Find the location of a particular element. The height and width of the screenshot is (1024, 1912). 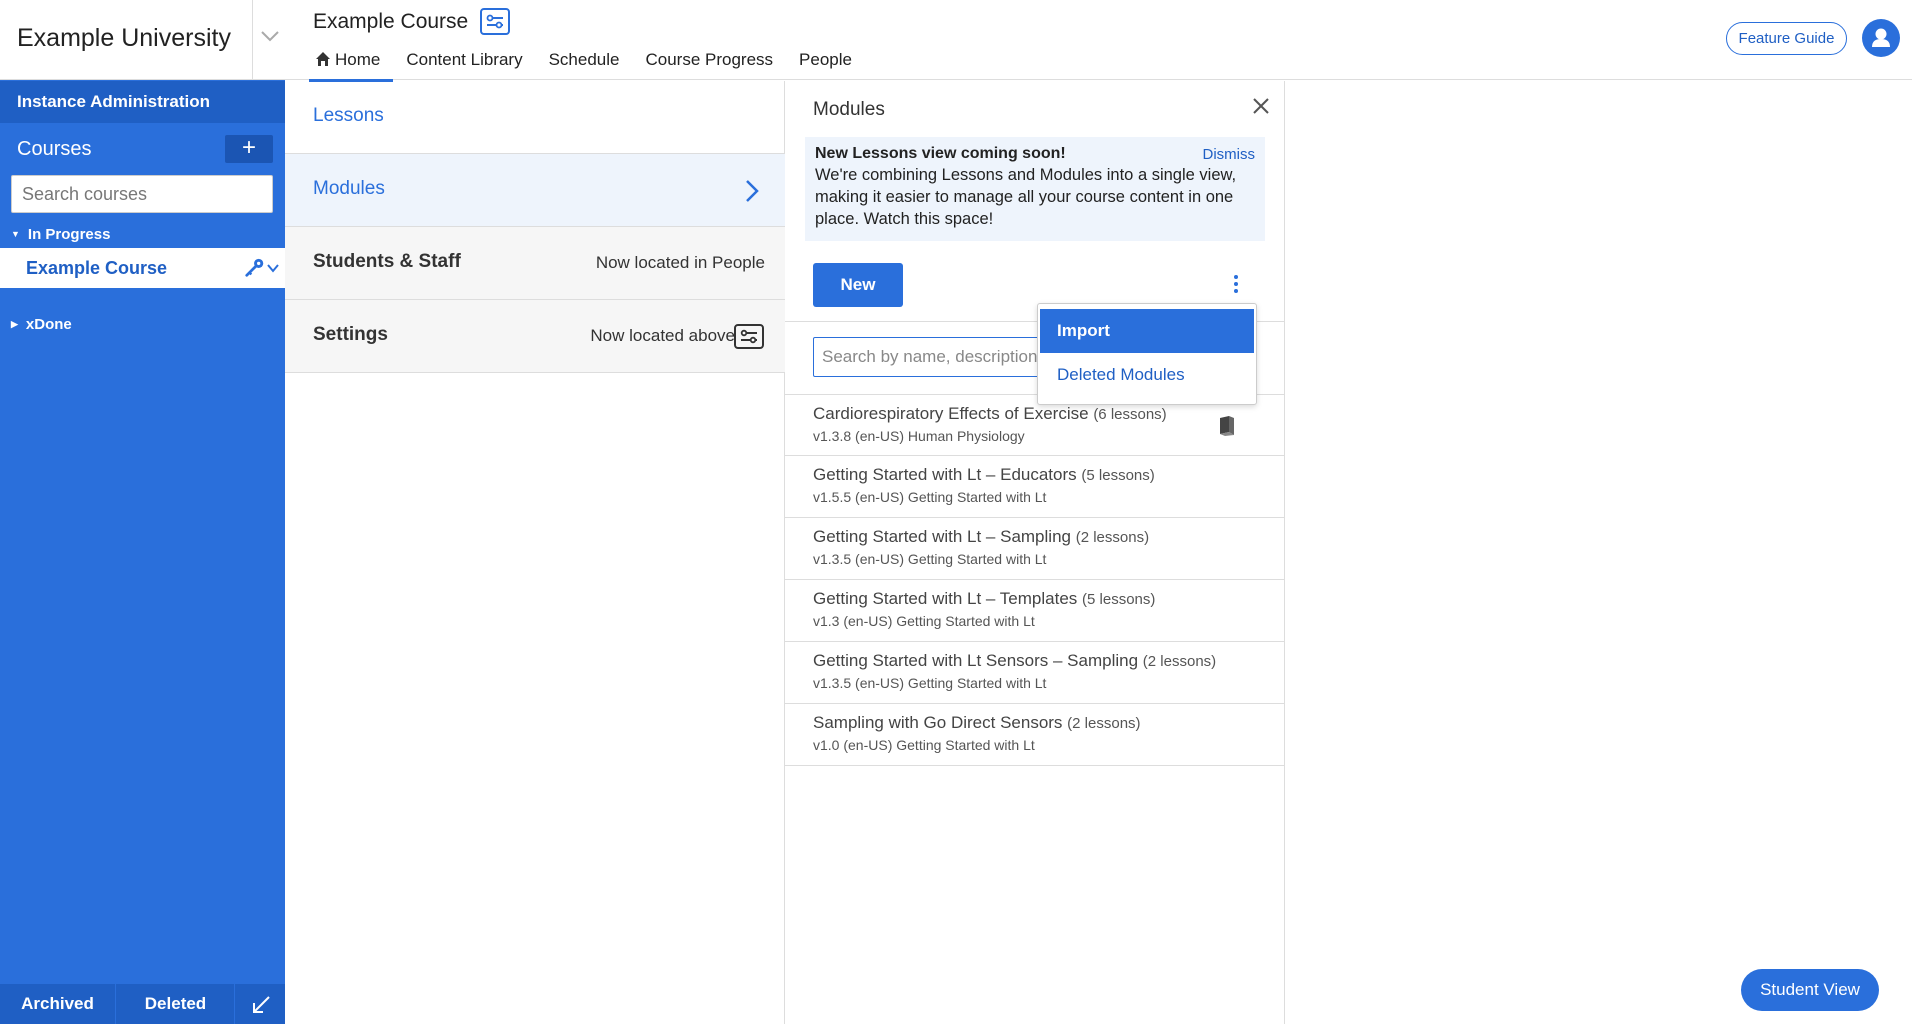

collapse-sidebar-button is located at coordinates (260, 1004).